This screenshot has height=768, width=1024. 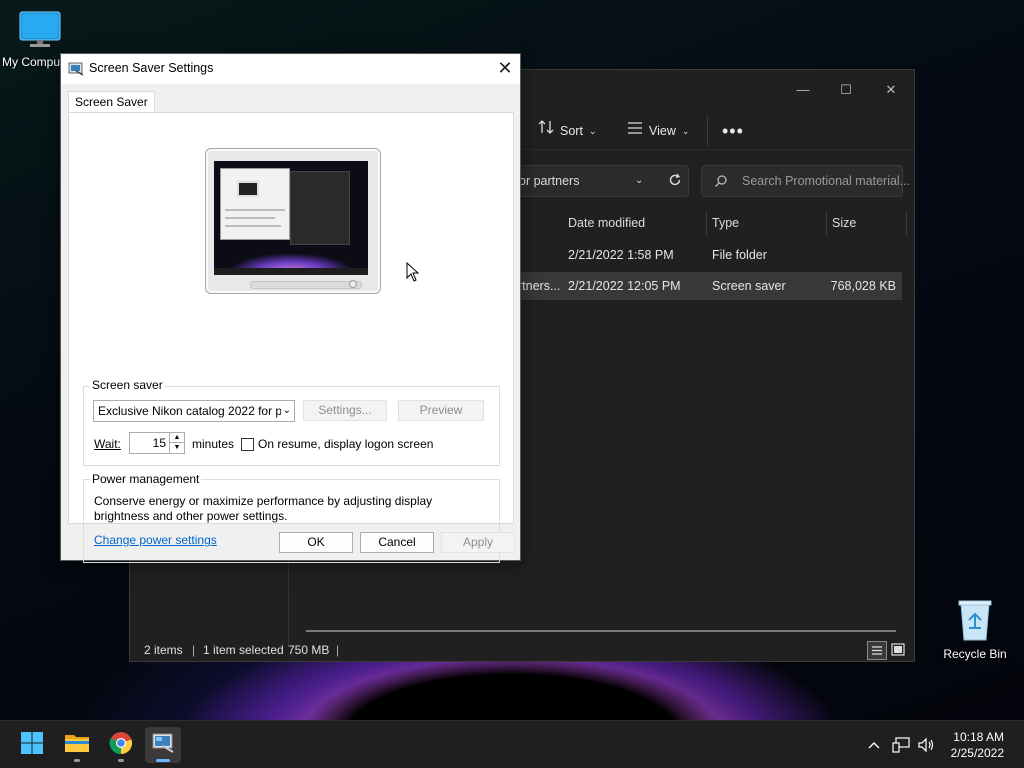 I want to click on preview-window-light, so click(x=255, y=204).